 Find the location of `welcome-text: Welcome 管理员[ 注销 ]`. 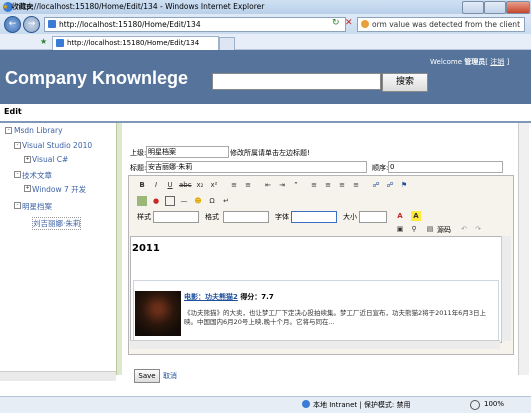

welcome-text: Welcome 管理员[ 注销 ] is located at coordinates (470, 62).